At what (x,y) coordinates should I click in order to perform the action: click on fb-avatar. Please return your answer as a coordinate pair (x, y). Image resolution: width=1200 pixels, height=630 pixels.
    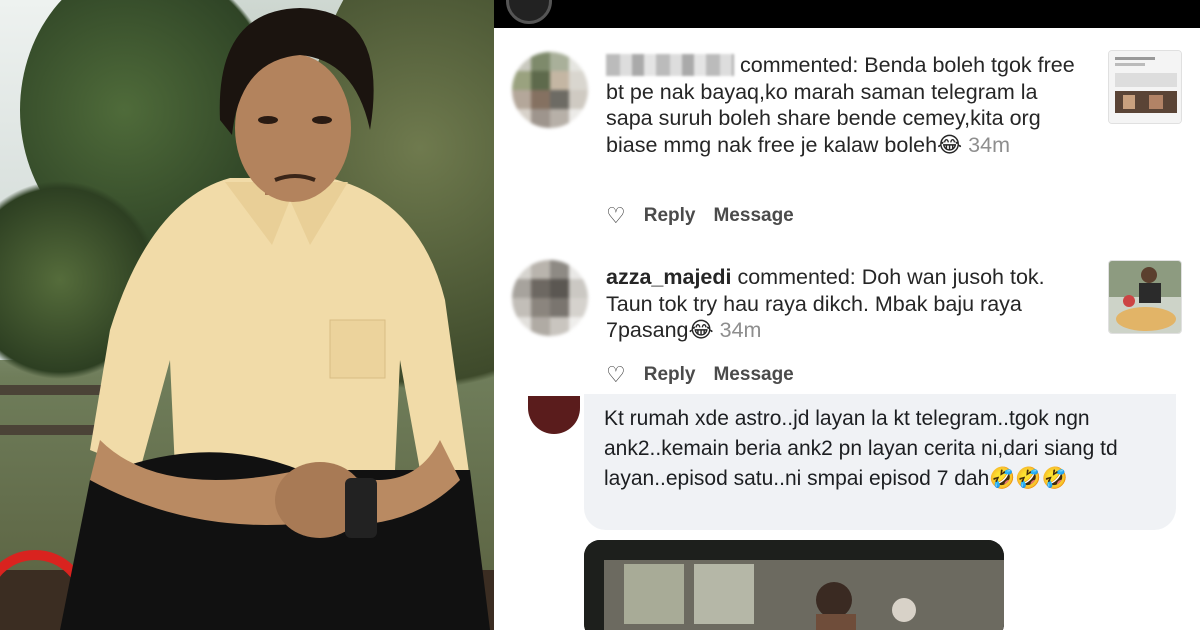
    Looking at the image, I should click on (554, 415).